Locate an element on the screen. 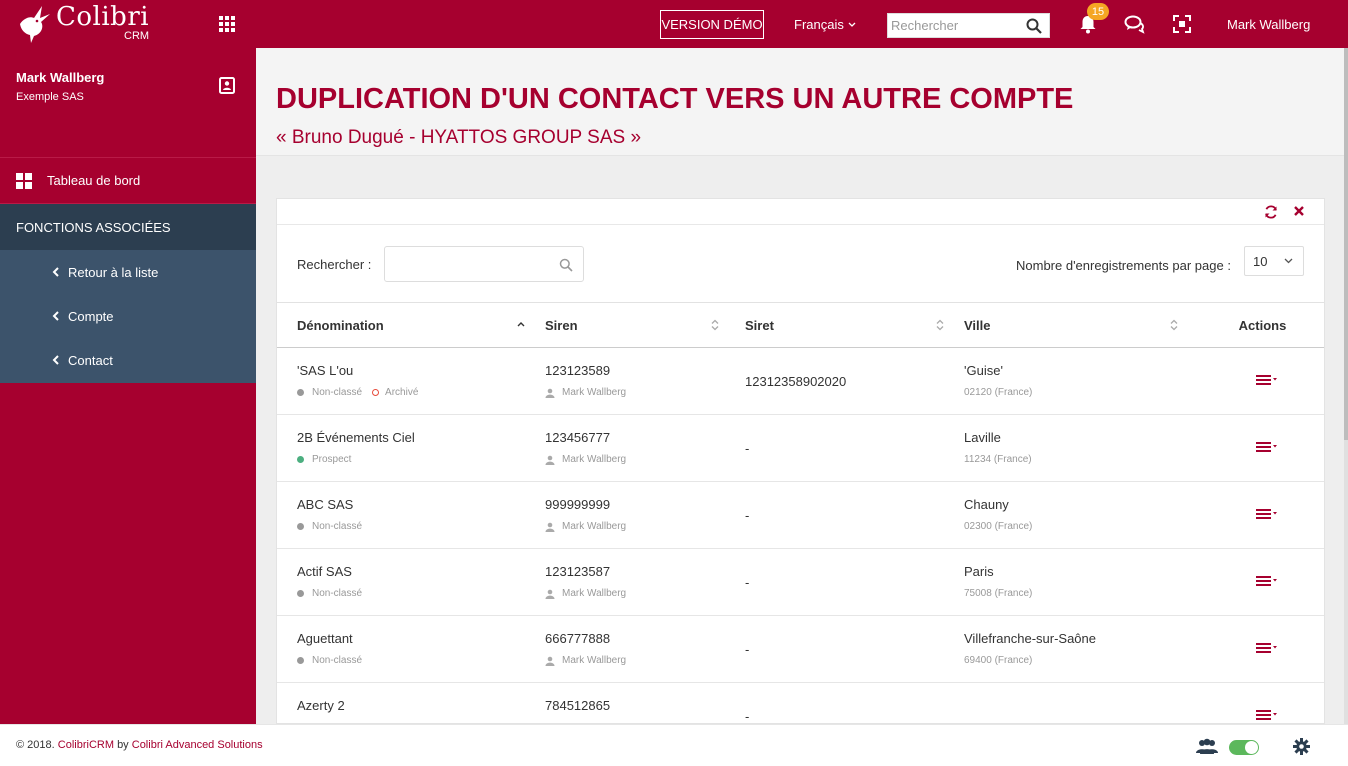  cell-denomination: Actif SAS Non-classé is located at coordinates (411, 582).